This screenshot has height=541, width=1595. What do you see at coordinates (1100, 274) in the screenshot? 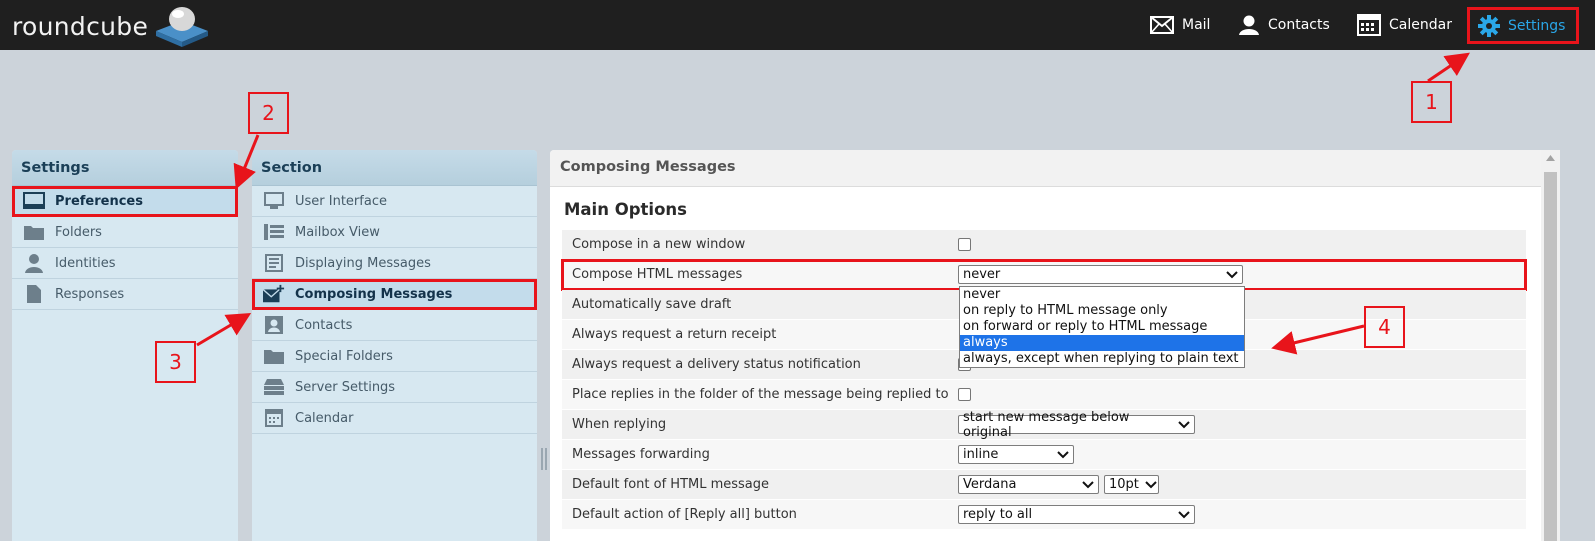
I see `compose-html-select: never` at bounding box center [1100, 274].